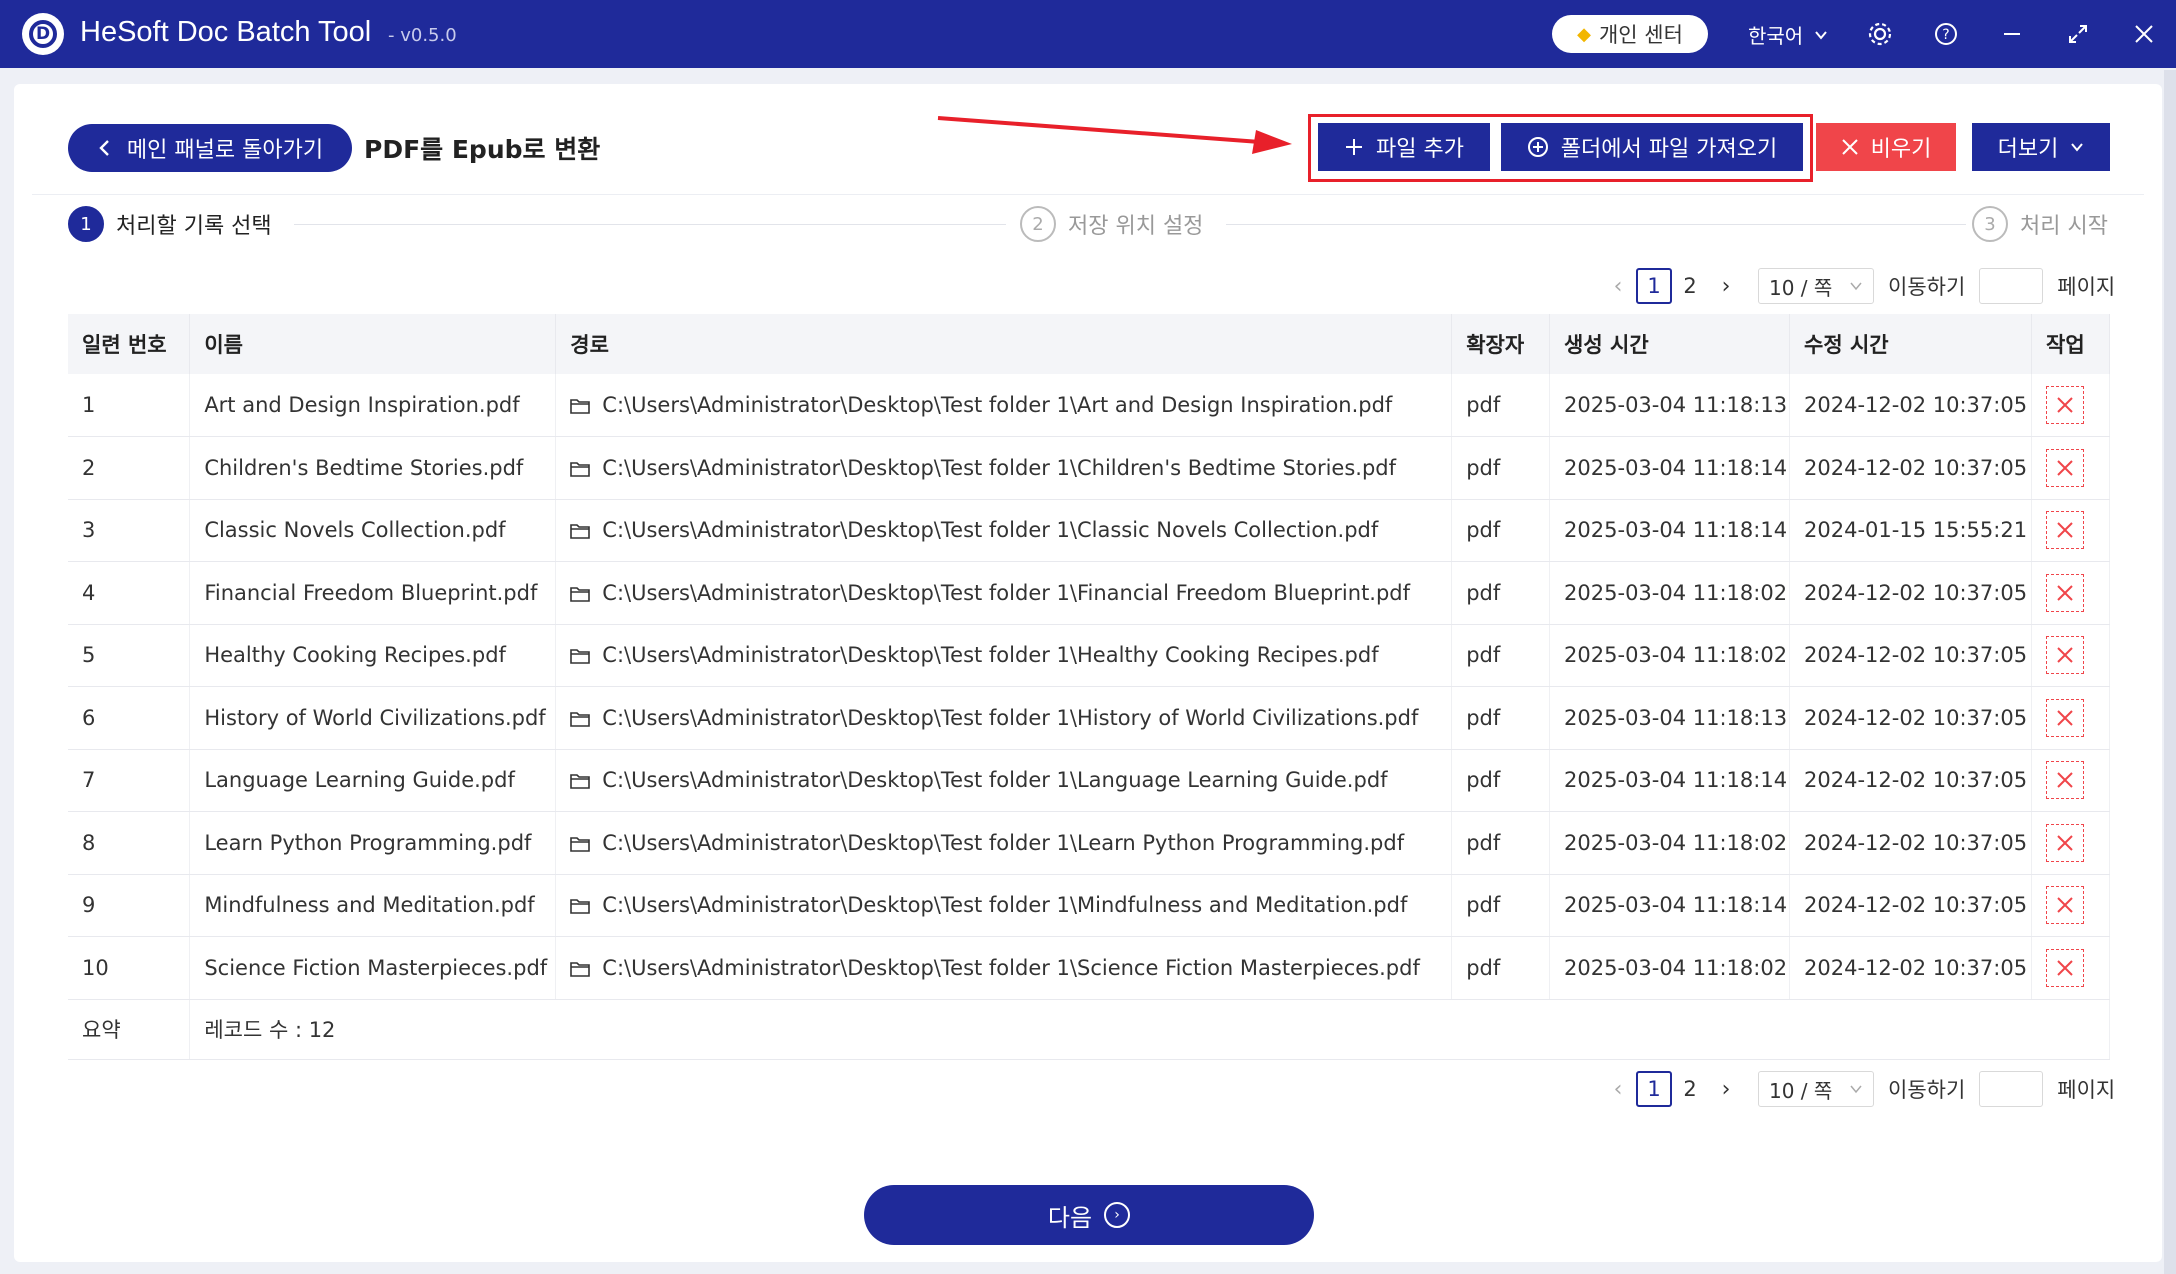 The image size is (2176, 1274). What do you see at coordinates (129, 655) in the screenshot?
I see `row-number: 5` at bounding box center [129, 655].